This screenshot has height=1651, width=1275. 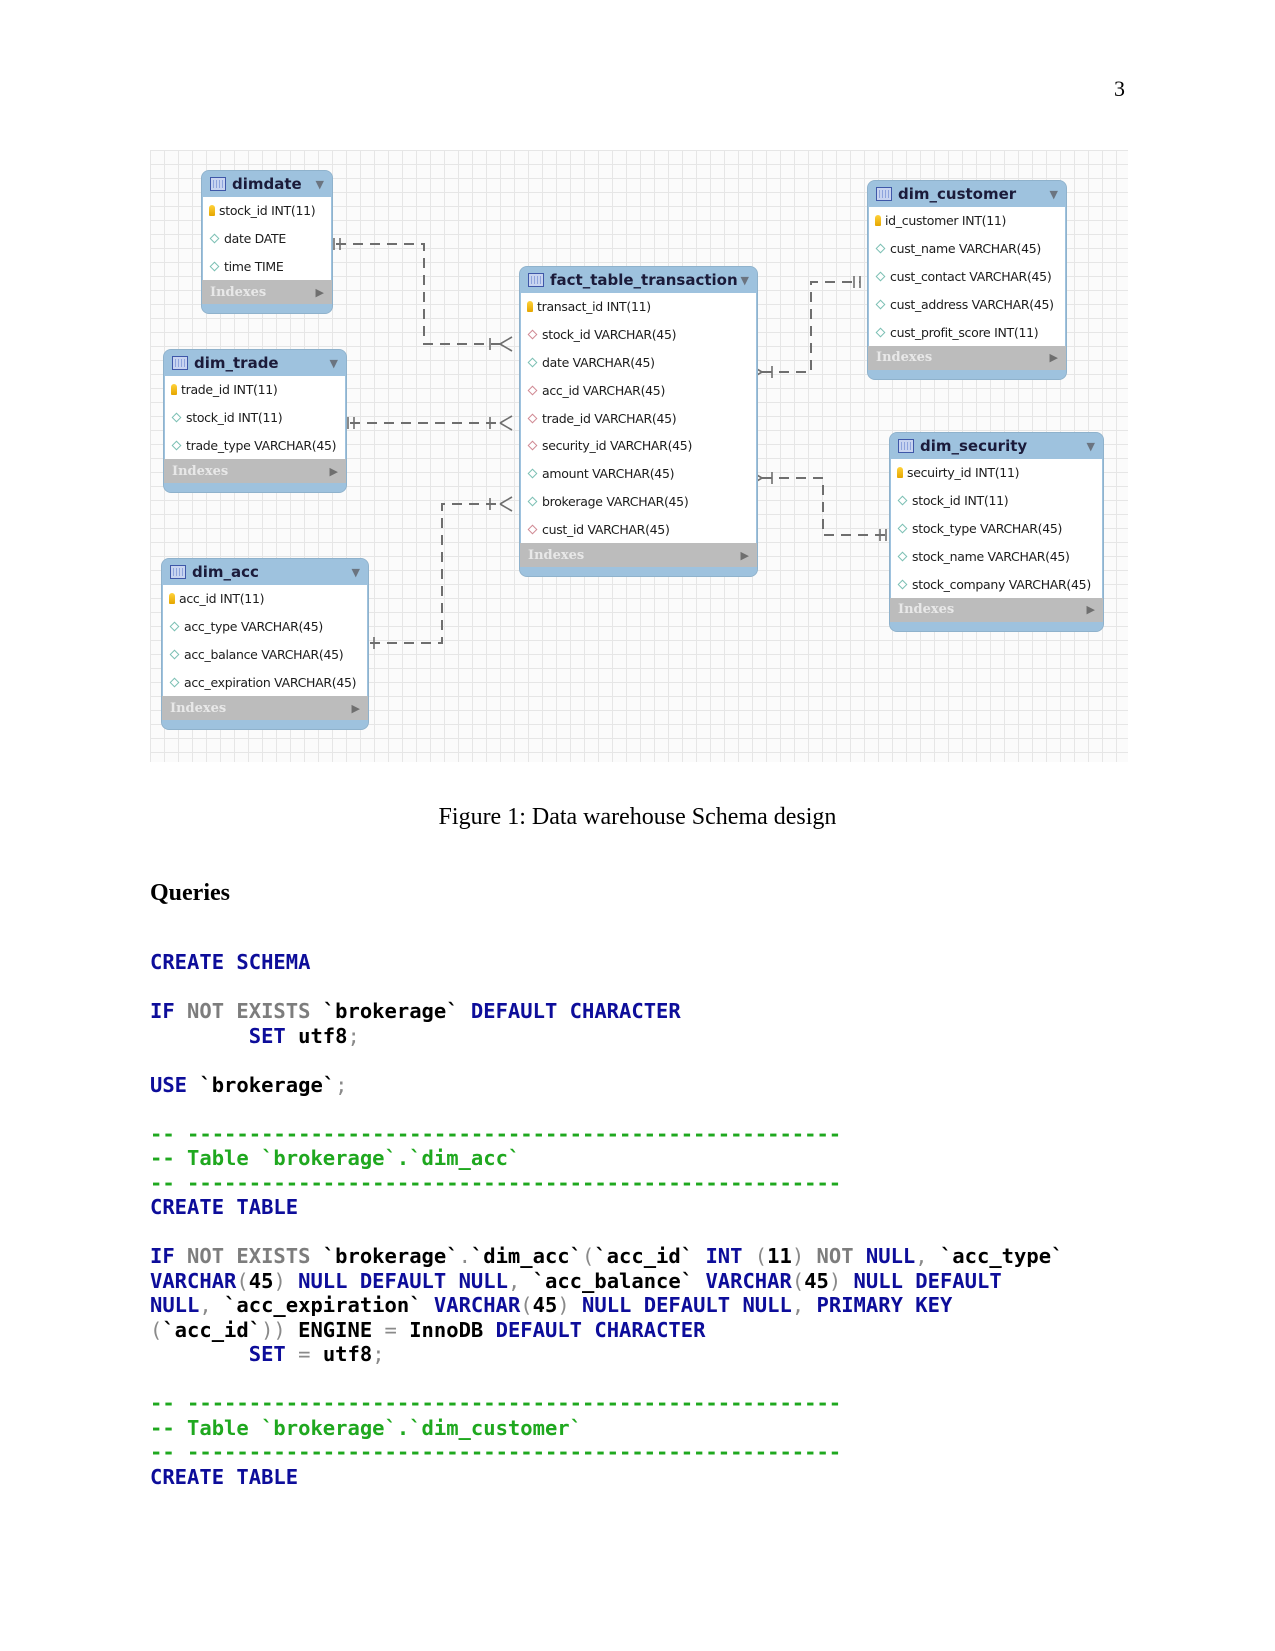 I want to click on column-row: date VARCHAR(45), so click(x=638, y=363).